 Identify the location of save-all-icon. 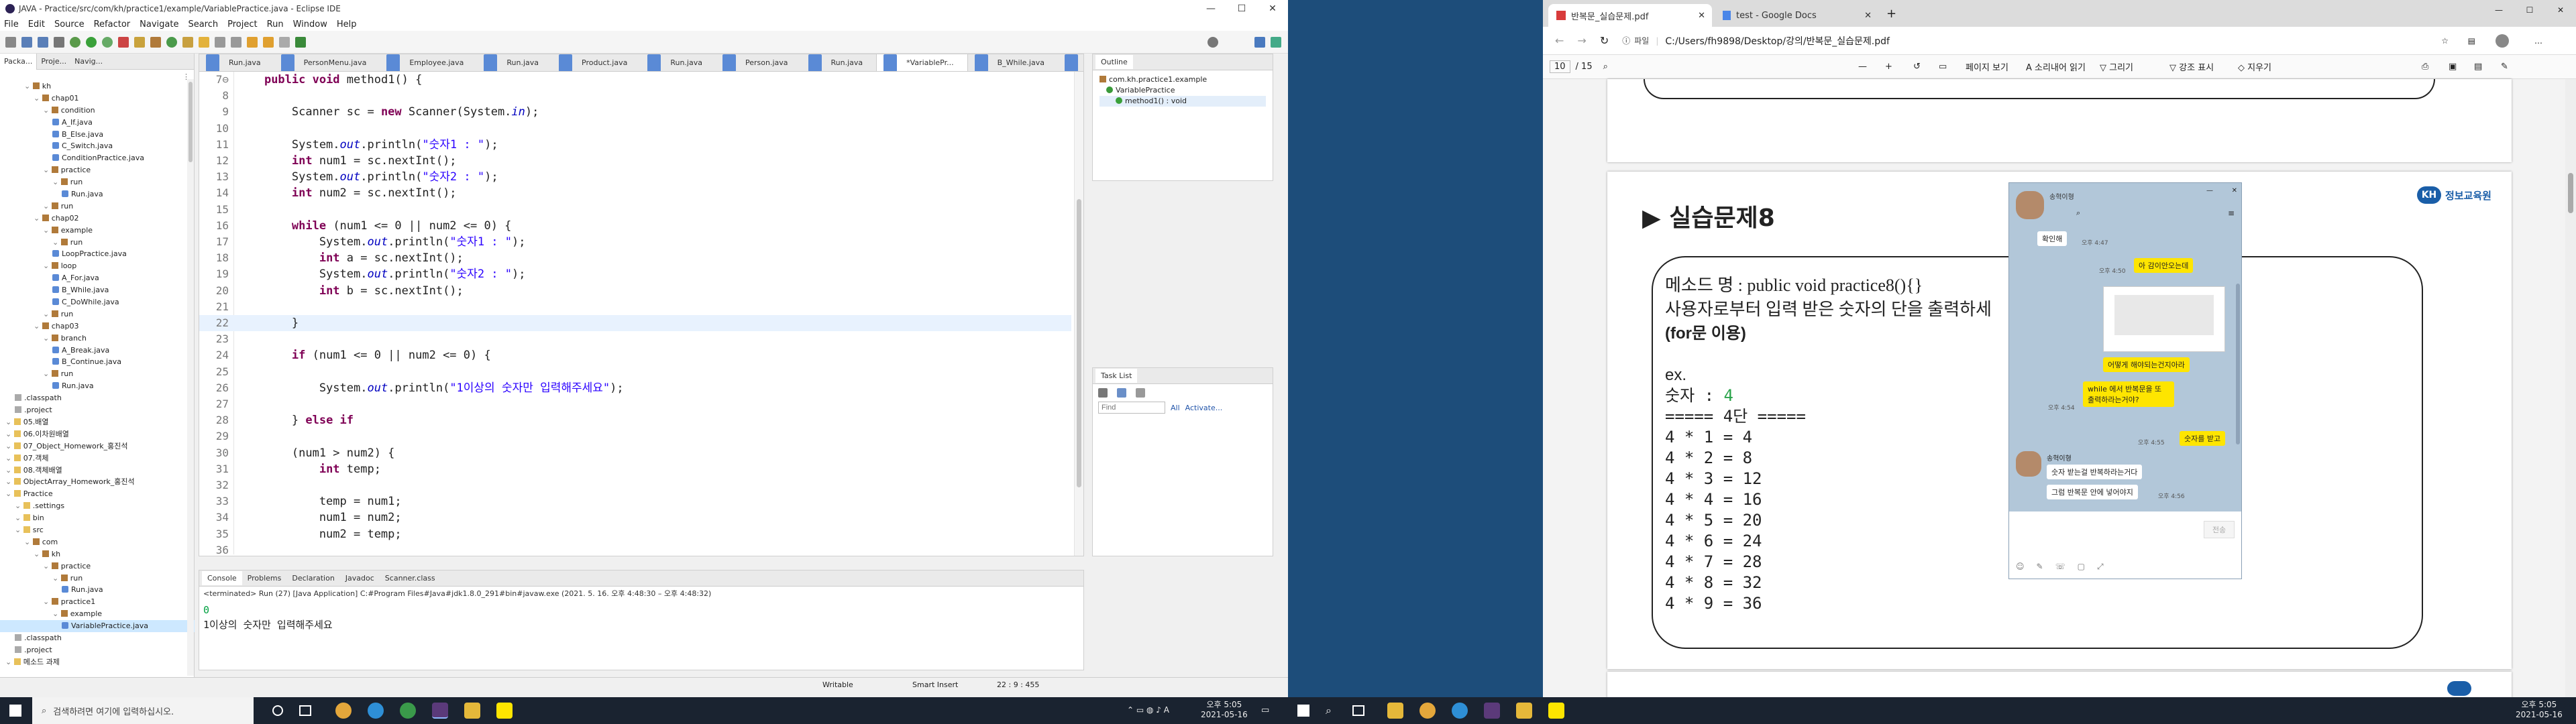
(43, 42).